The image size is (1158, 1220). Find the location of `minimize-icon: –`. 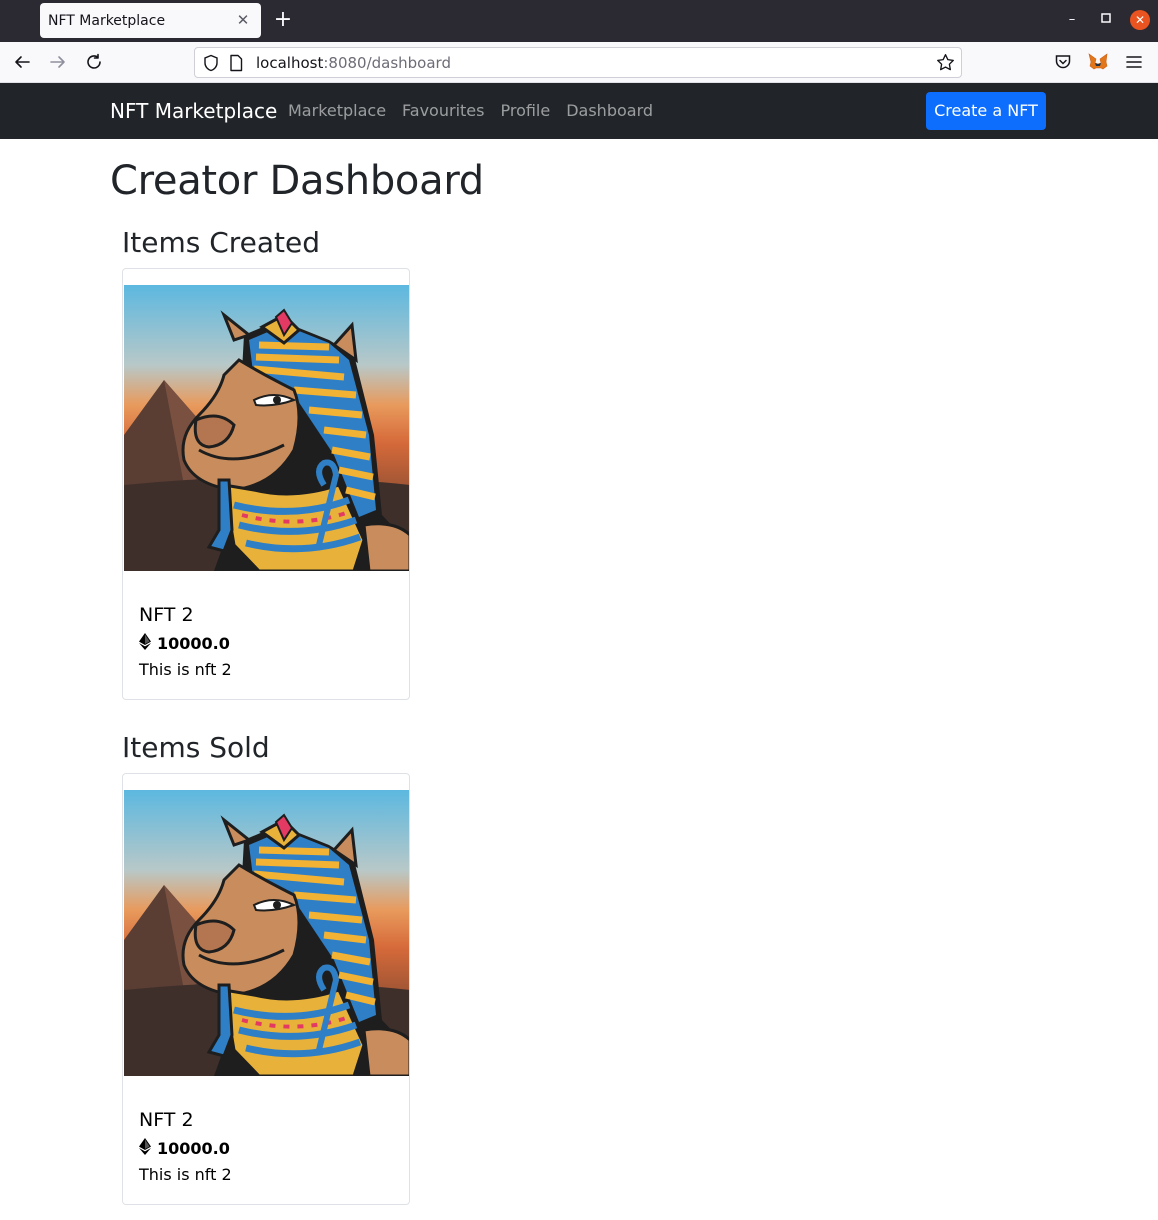

minimize-icon: – is located at coordinates (1072, 20).